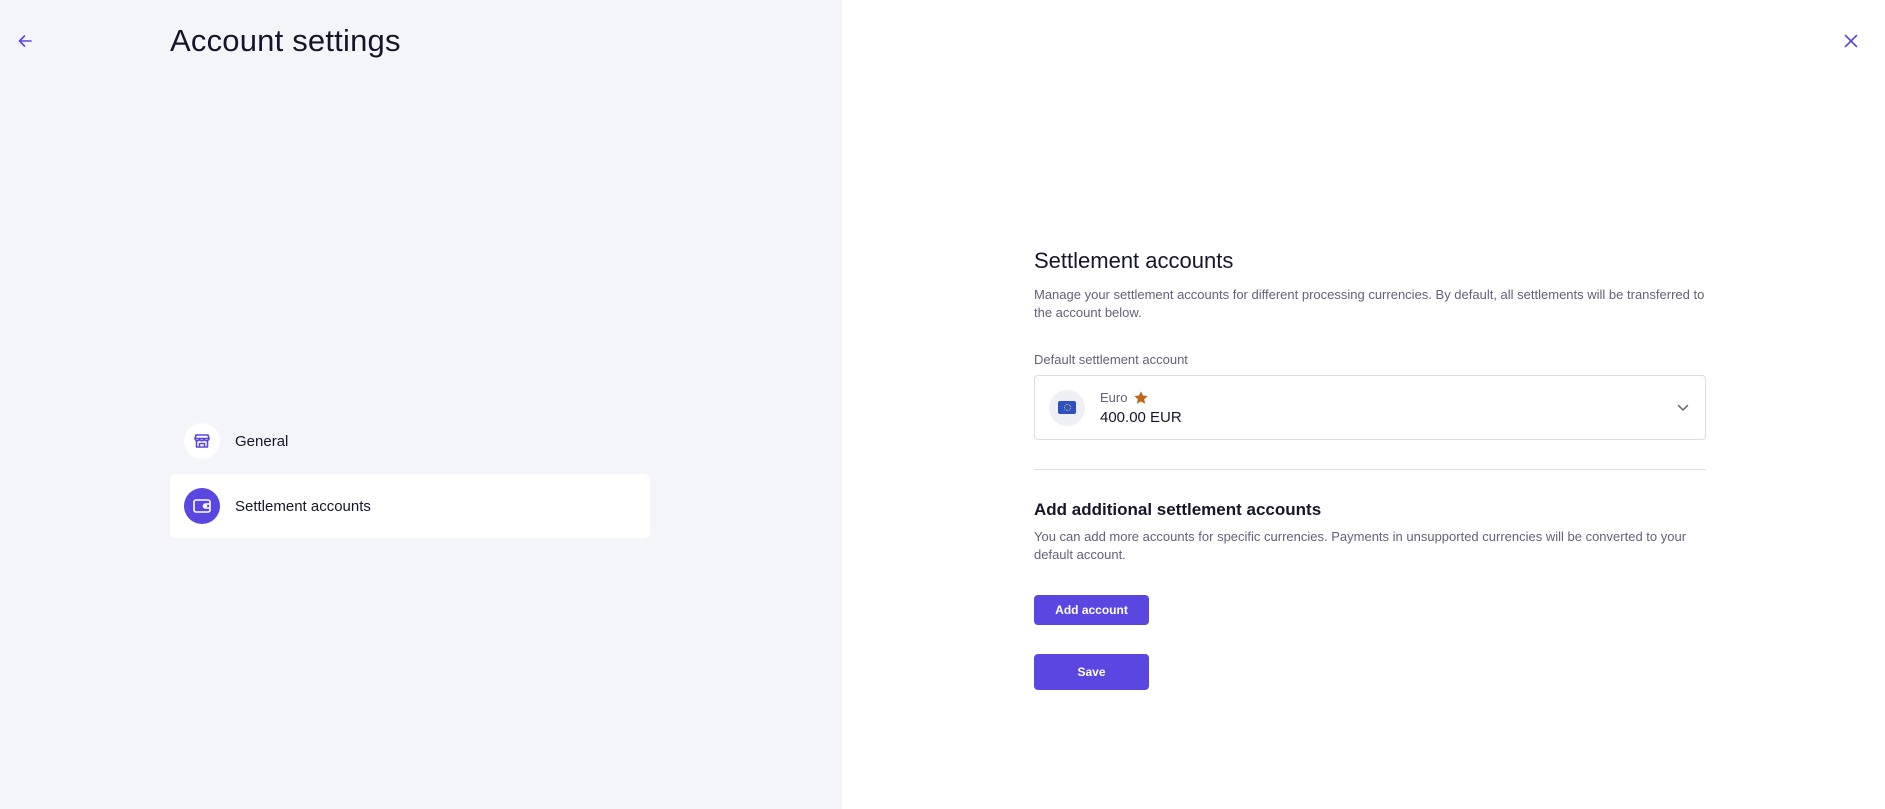 The width and height of the screenshot is (1885, 809). I want to click on page-title: Account settings, so click(285, 40).